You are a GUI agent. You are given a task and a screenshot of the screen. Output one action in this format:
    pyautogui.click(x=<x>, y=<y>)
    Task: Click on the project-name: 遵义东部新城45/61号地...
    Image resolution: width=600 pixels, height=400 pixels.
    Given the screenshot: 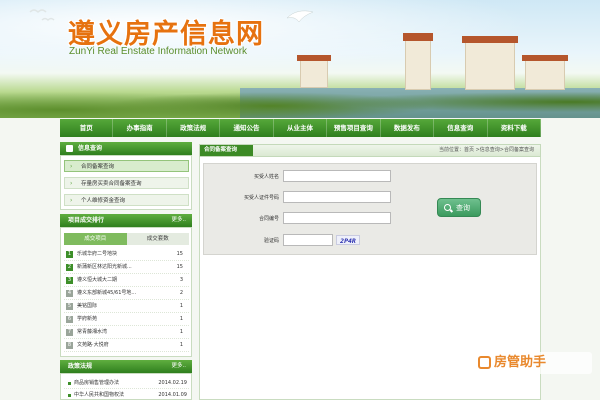 What is the action you would take?
    pyautogui.click(x=107, y=293)
    